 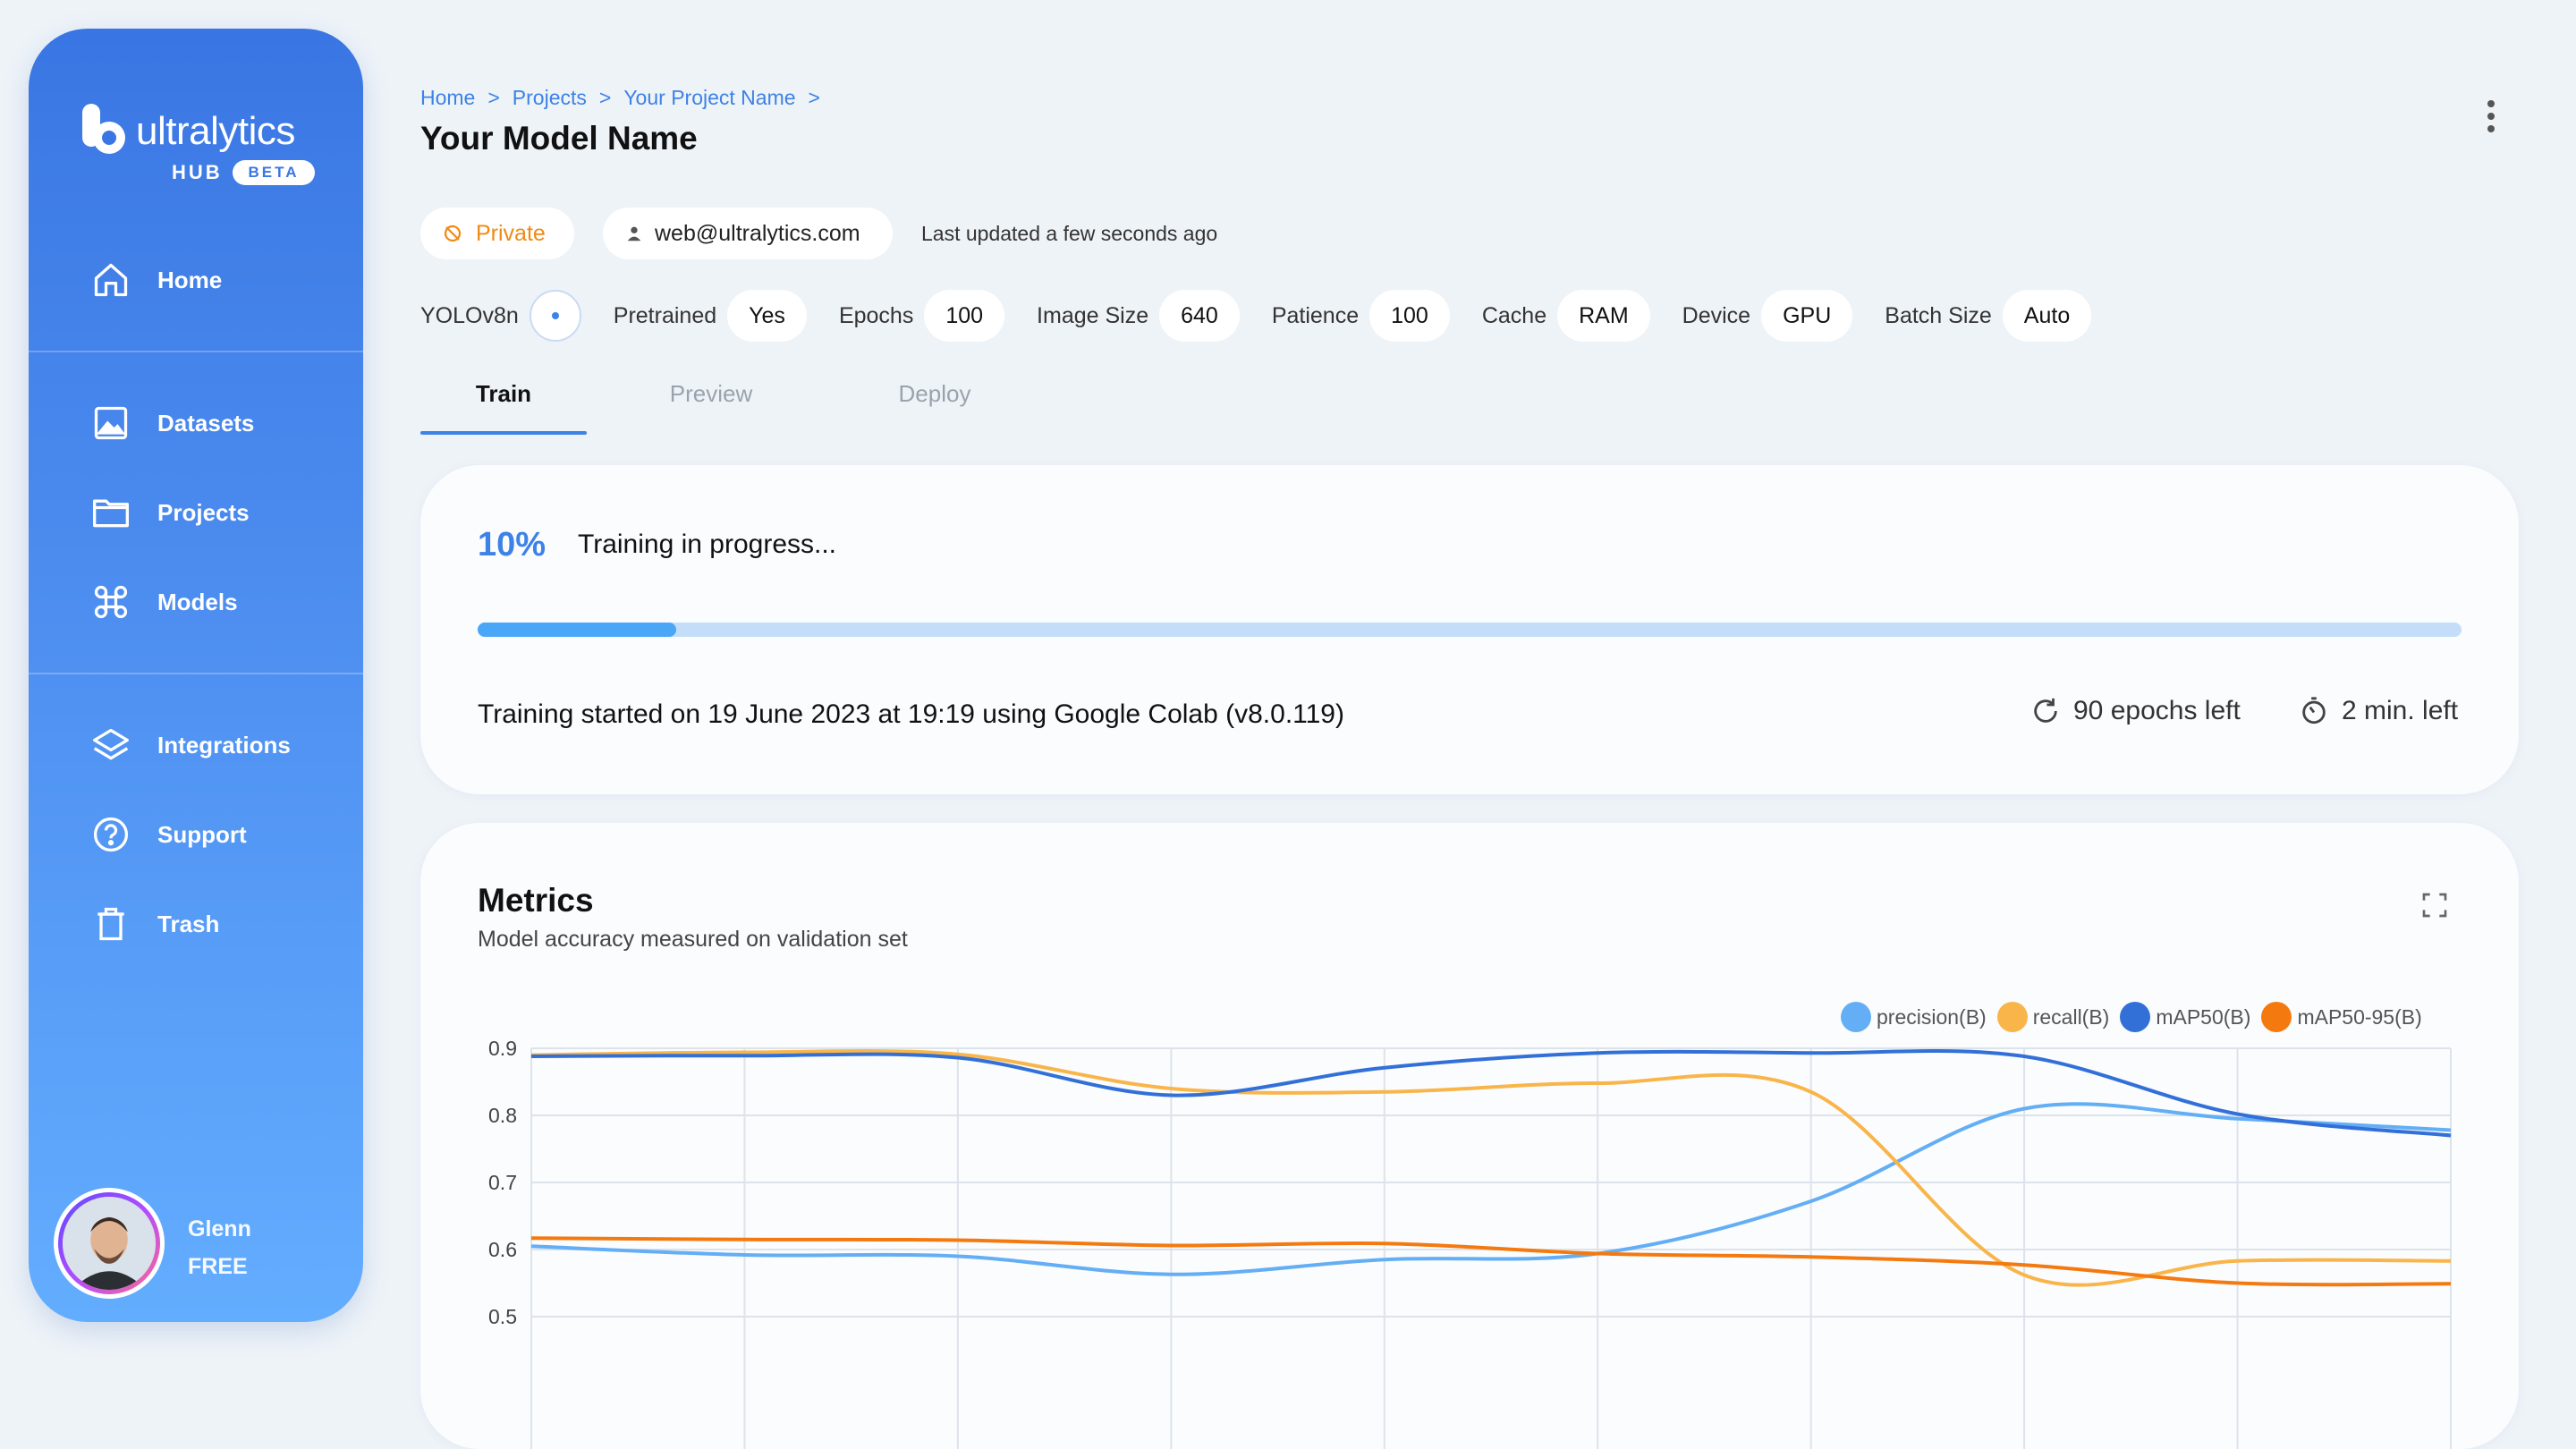 I want to click on help-circle-icon, so click(x=111, y=834).